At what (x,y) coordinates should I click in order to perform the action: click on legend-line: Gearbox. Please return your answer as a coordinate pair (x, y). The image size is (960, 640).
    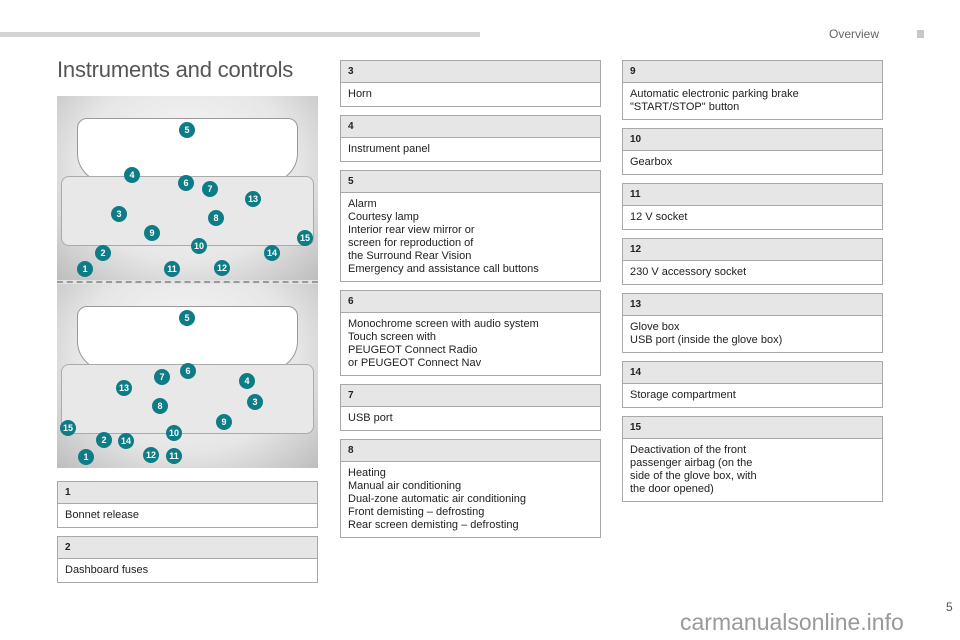
    Looking at the image, I should click on (651, 162).